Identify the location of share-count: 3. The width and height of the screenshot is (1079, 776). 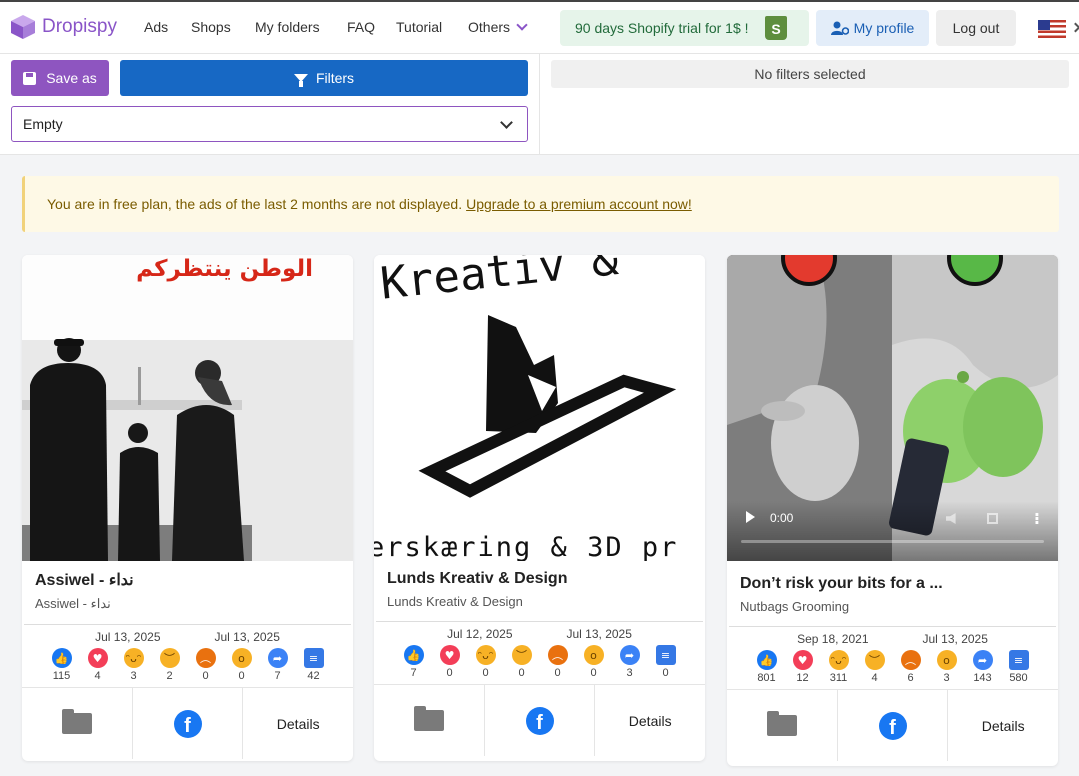
(629, 673).